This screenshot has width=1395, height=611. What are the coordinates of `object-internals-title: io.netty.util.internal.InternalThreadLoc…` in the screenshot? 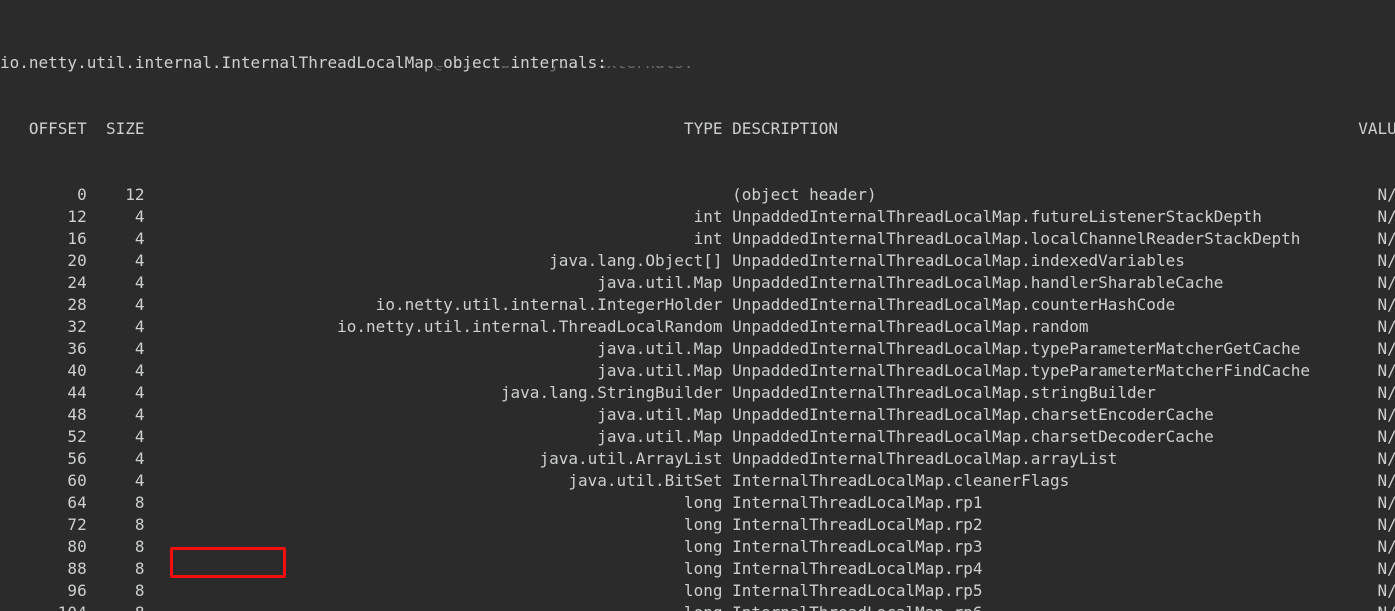 It's located at (303, 62).